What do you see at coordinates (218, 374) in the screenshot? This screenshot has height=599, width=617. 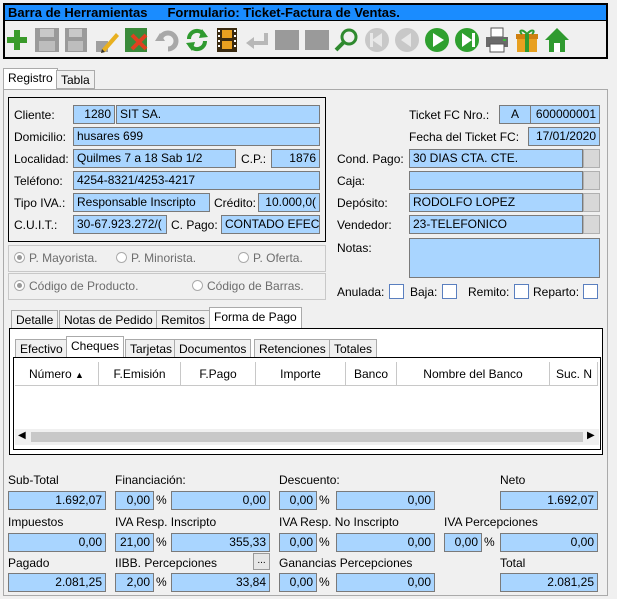 I see `column-header-fpago: F.Pago` at bounding box center [218, 374].